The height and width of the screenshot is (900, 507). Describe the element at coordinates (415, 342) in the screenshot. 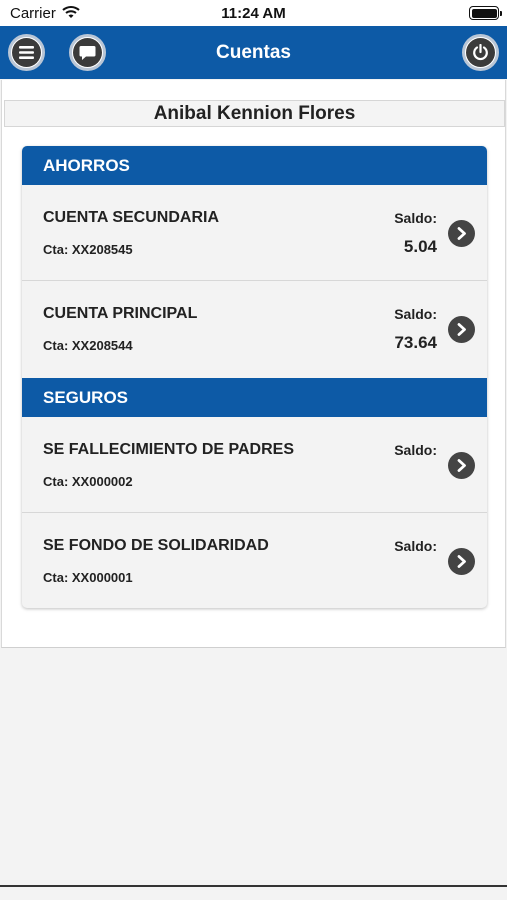

I see `saldo-value: 73.64` at that location.